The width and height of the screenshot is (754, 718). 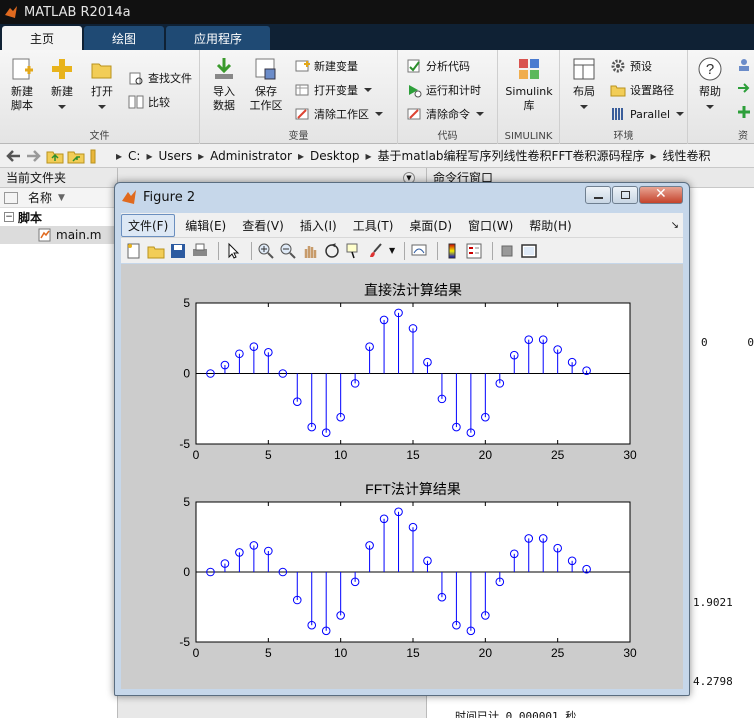 What do you see at coordinates (76, 156) in the screenshot?
I see `browse-folder-icon` at bounding box center [76, 156].